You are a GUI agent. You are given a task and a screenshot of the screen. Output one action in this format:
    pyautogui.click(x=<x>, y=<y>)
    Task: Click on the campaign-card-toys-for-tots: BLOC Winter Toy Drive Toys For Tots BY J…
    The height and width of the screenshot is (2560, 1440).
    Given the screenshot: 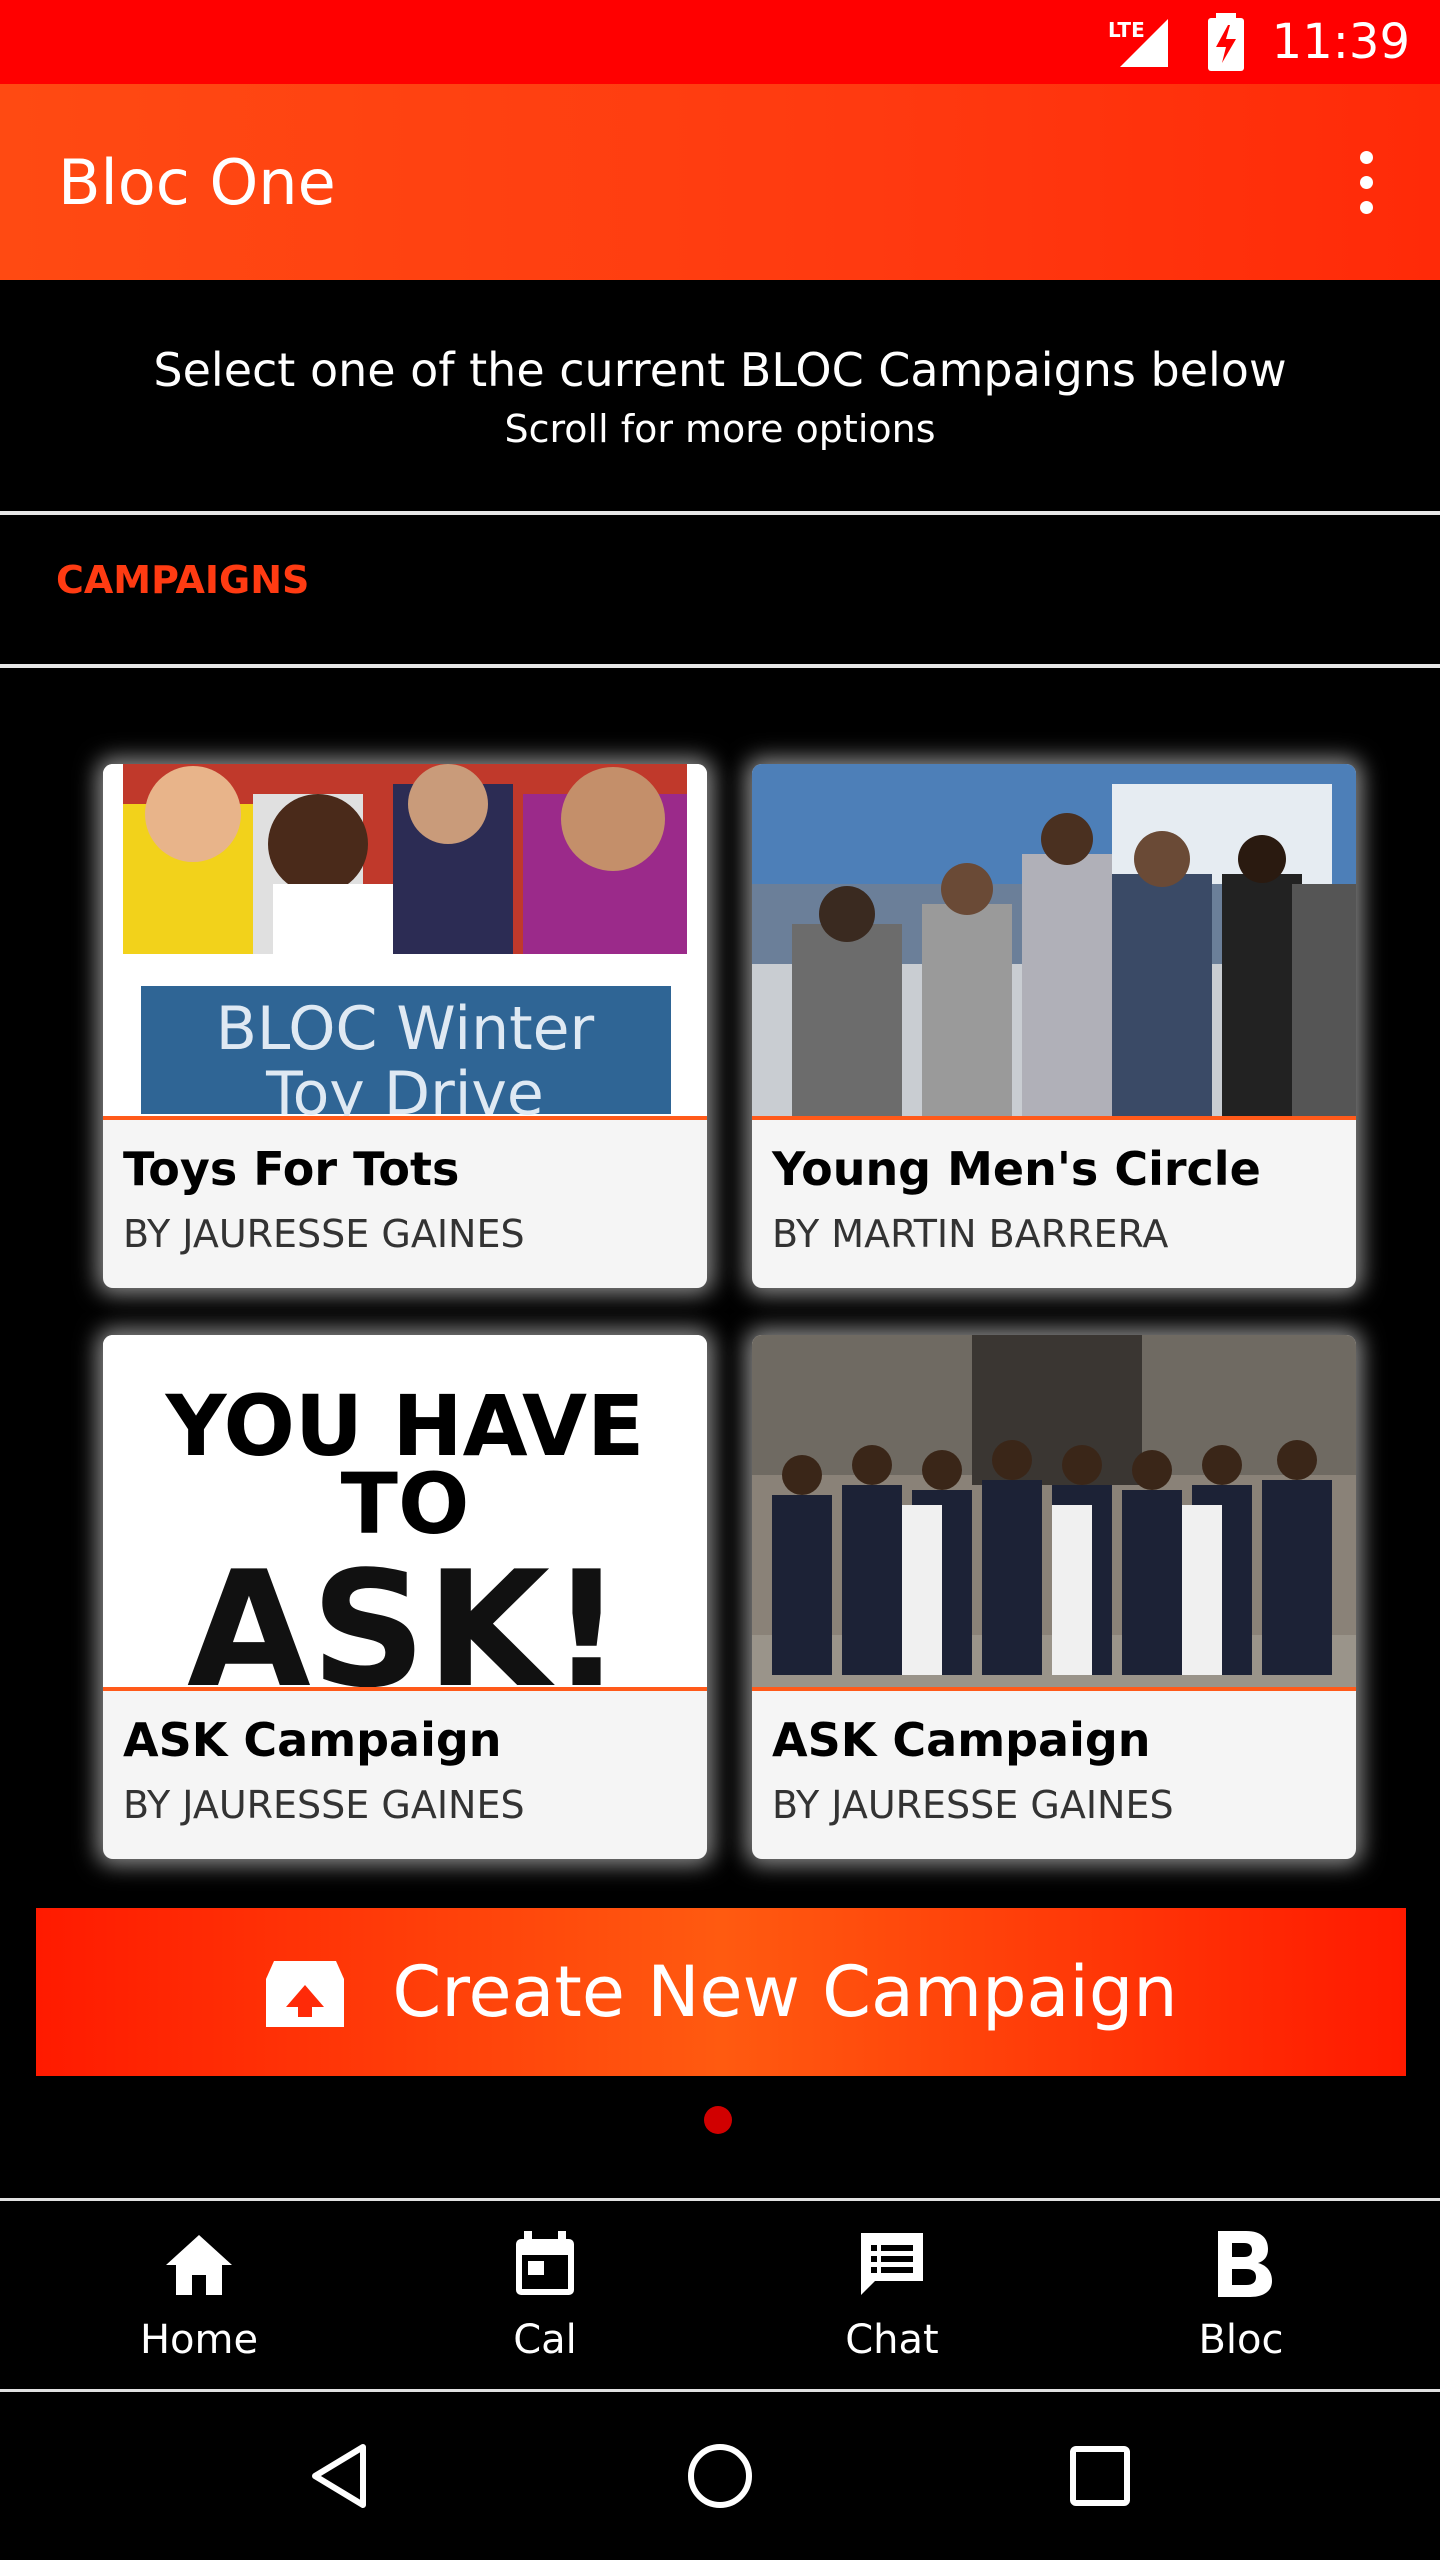 What is the action you would take?
    pyautogui.click(x=405, y=1026)
    